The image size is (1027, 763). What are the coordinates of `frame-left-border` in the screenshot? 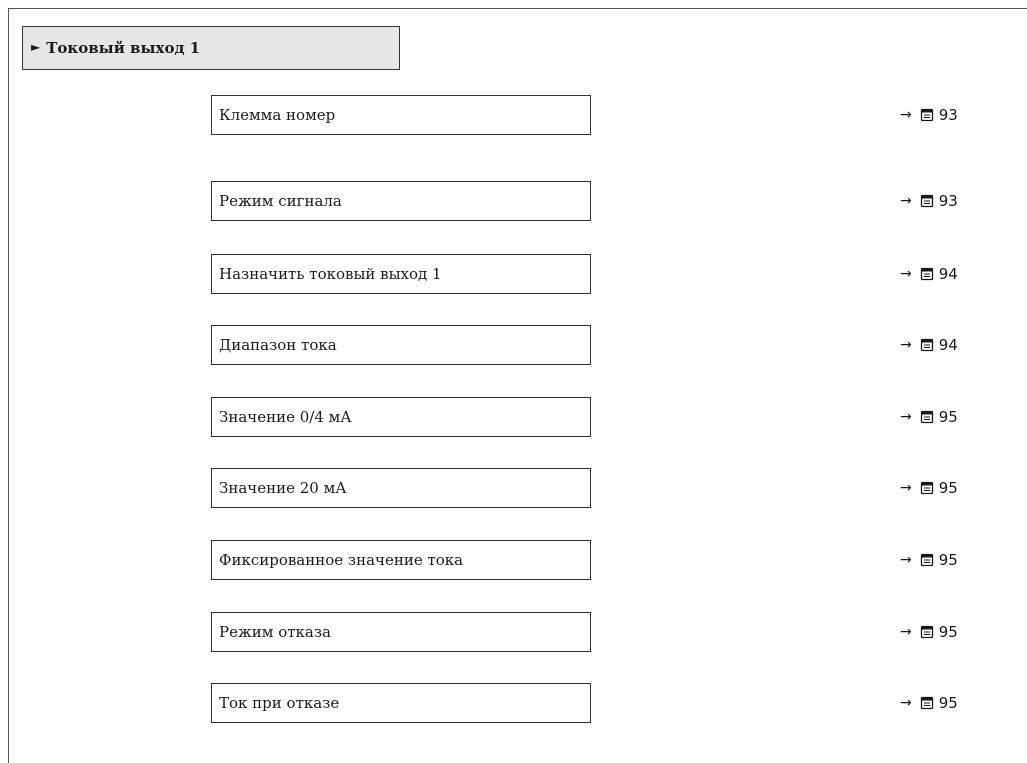 It's located at (8, 385).